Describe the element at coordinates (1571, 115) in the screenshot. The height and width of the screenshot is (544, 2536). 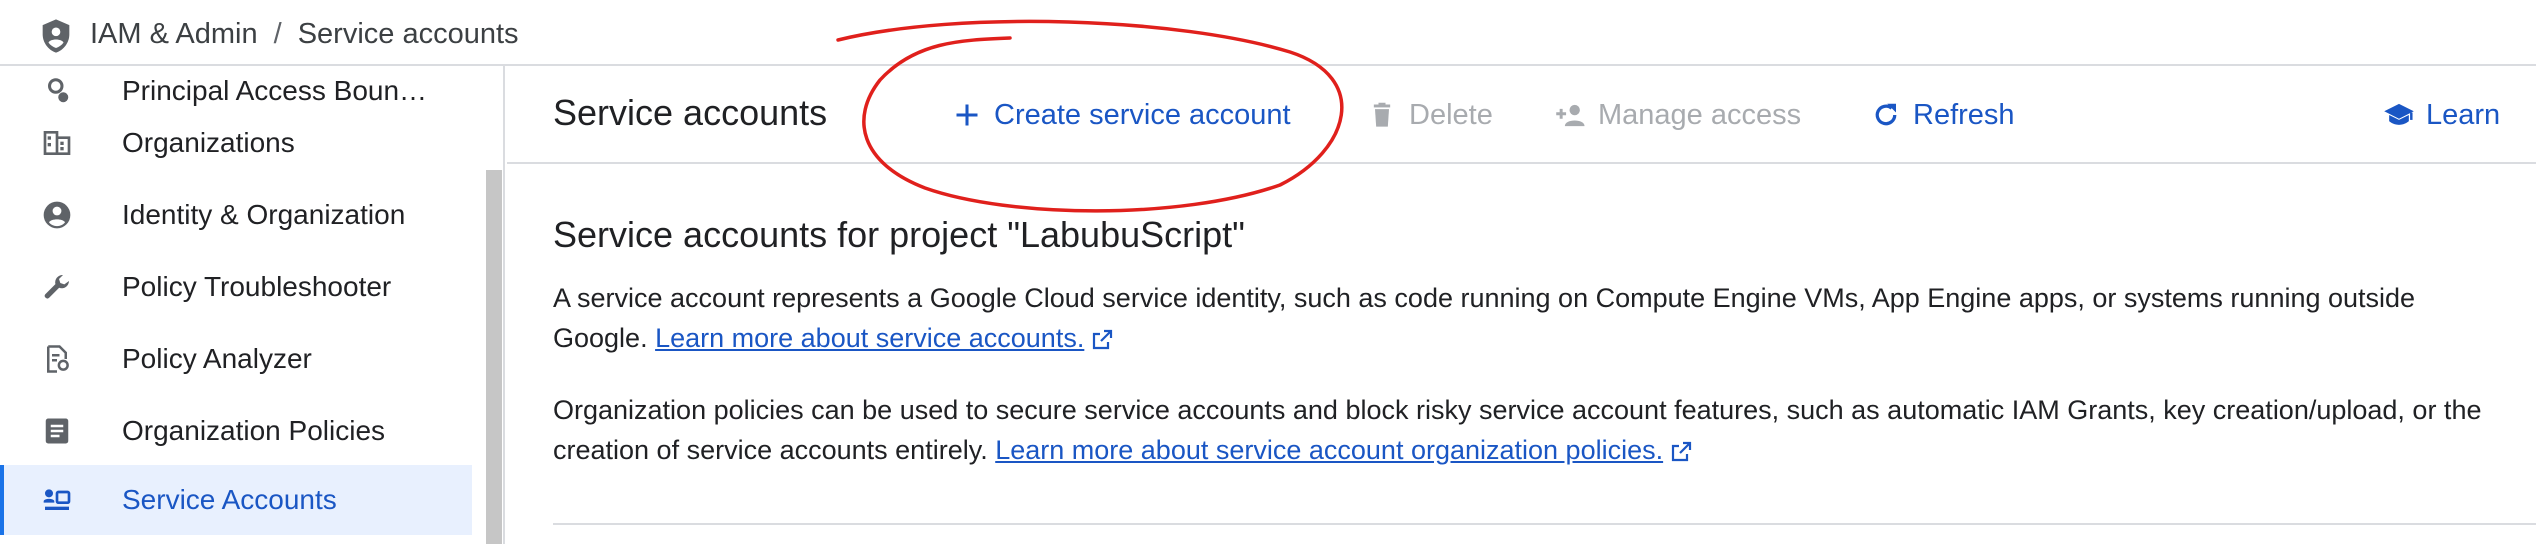
I see `person-add-icon` at that location.